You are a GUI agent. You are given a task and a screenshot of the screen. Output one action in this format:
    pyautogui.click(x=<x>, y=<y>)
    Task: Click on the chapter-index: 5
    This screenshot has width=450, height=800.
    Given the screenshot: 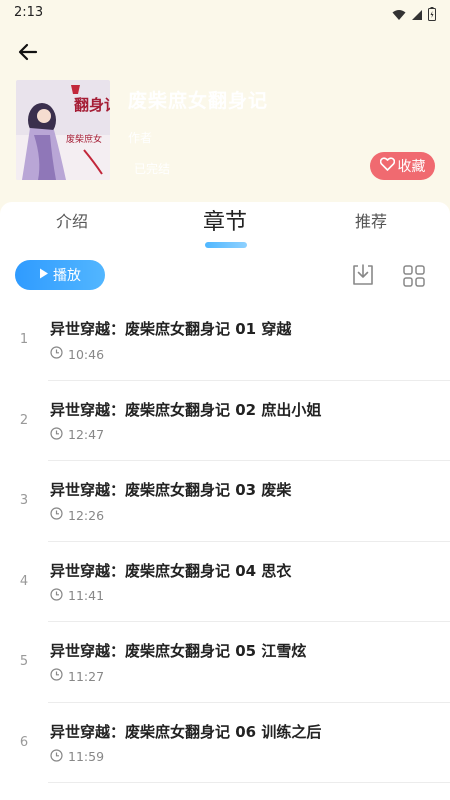 What is the action you would take?
    pyautogui.click(x=24, y=661)
    